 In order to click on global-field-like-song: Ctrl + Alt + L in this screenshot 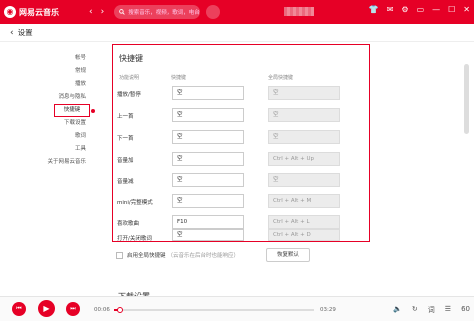, I will do `click(304, 222)`.